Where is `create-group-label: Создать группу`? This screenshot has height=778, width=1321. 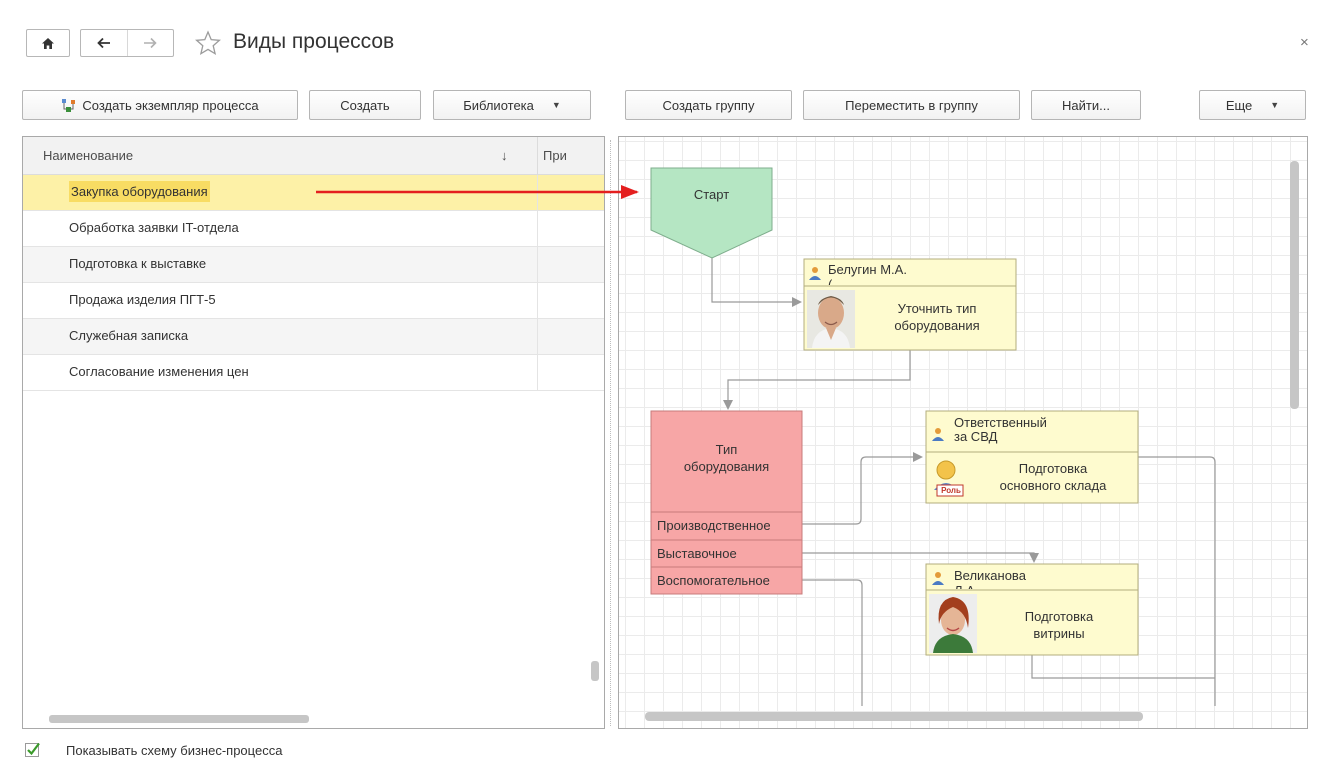 create-group-label: Создать группу is located at coordinates (708, 105).